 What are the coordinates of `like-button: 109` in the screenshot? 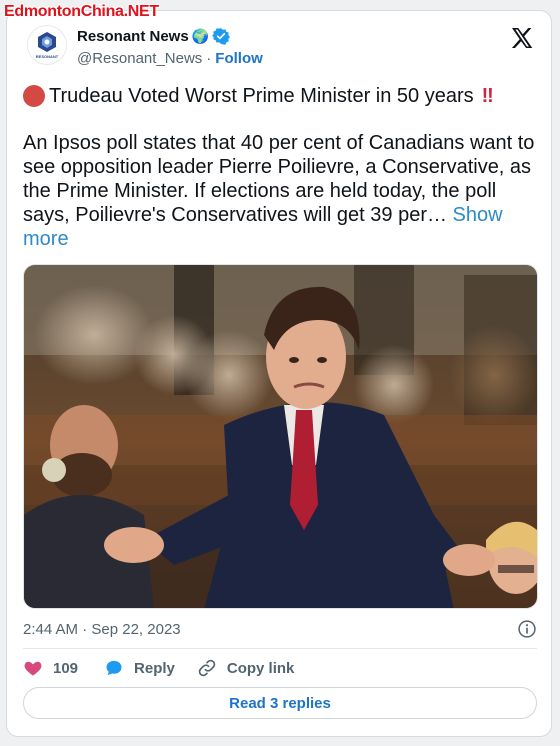 It's located at (50, 668).